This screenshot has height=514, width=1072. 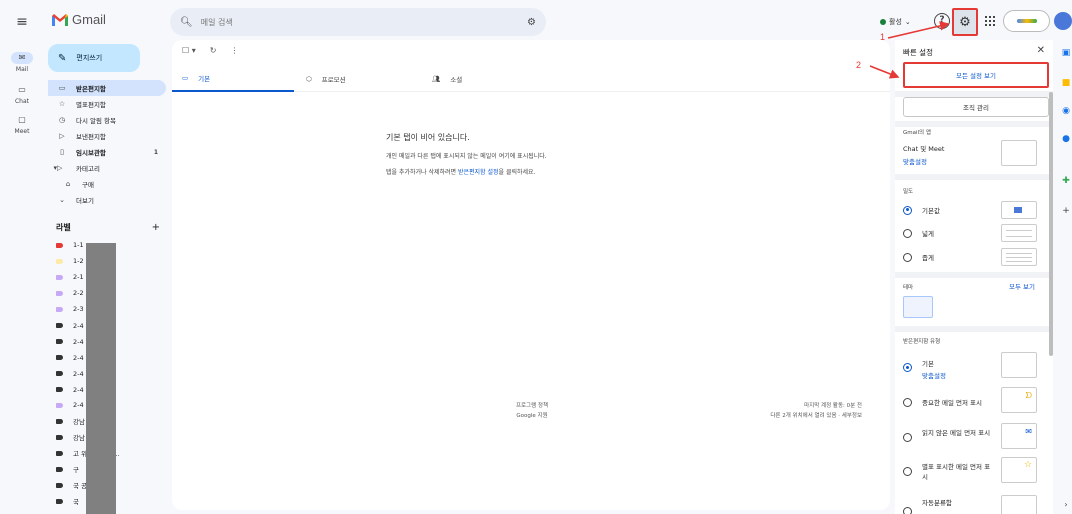 I want to click on search-bar: 🔍︎ ⚙︎, so click(x=358, y=22).